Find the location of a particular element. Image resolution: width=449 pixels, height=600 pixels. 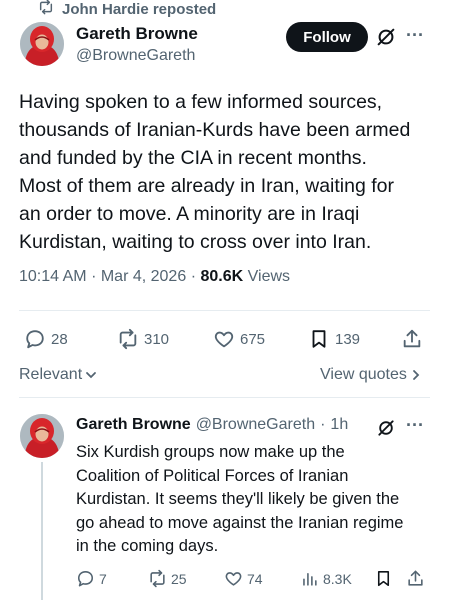

reply-text-line: in the coming days. is located at coordinates (147, 546).